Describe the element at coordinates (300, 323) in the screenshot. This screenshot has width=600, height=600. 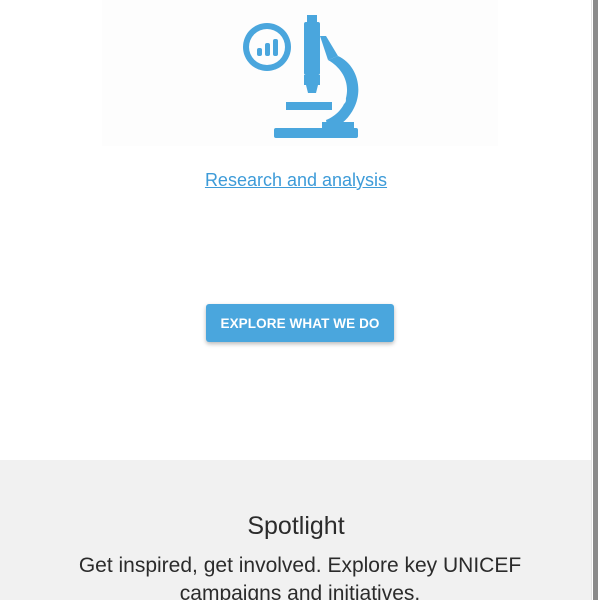
I see `explore-what-we-do-button: EXPLORE WHAT WE DO` at that location.